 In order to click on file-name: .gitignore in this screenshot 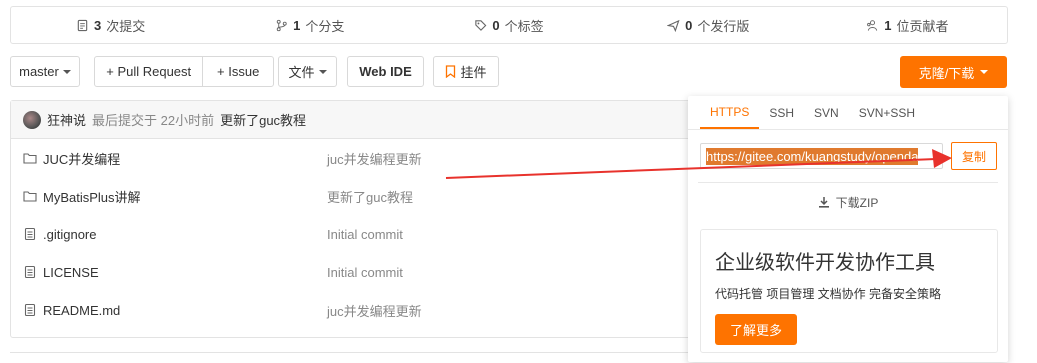, I will do `click(70, 234)`.